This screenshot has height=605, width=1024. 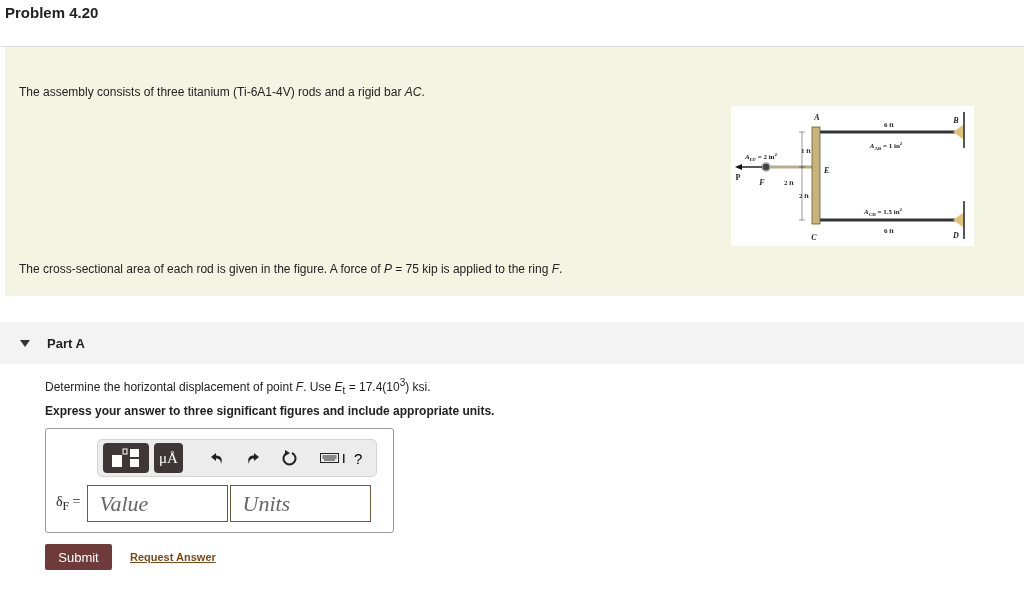 What do you see at coordinates (173, 557) in the screenshot?
I see `request-answer-link: Request Answer` at bounding box center [173, 557].